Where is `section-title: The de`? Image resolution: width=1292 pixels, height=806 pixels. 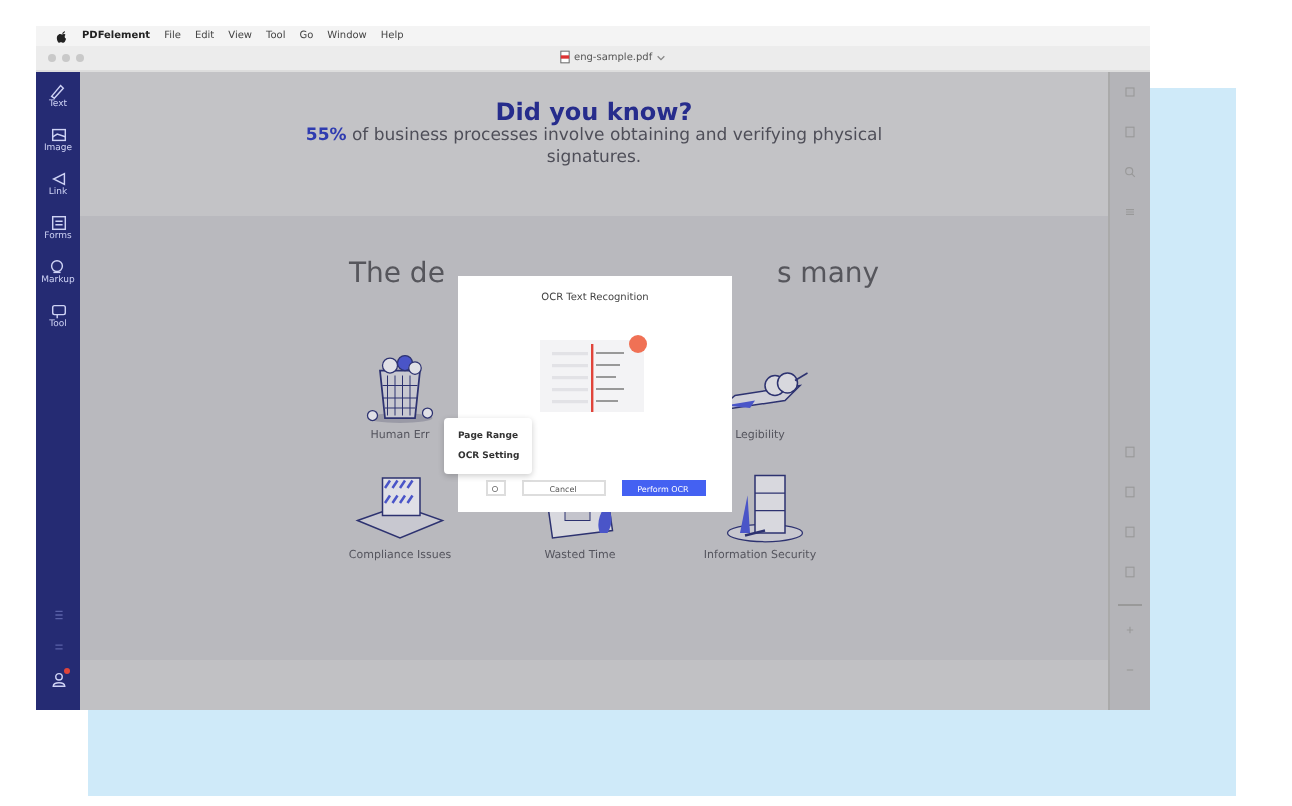
section-title: The de is located at coordinates (396, 274).